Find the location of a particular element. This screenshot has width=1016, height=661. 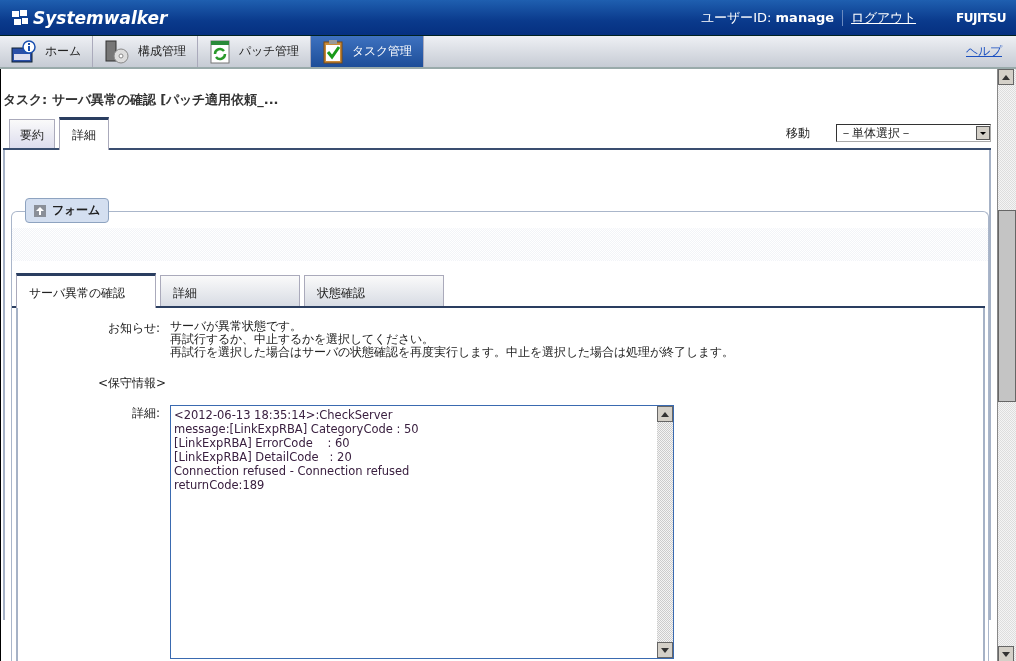

tab: 要約 is located at coordinates (32, 133).